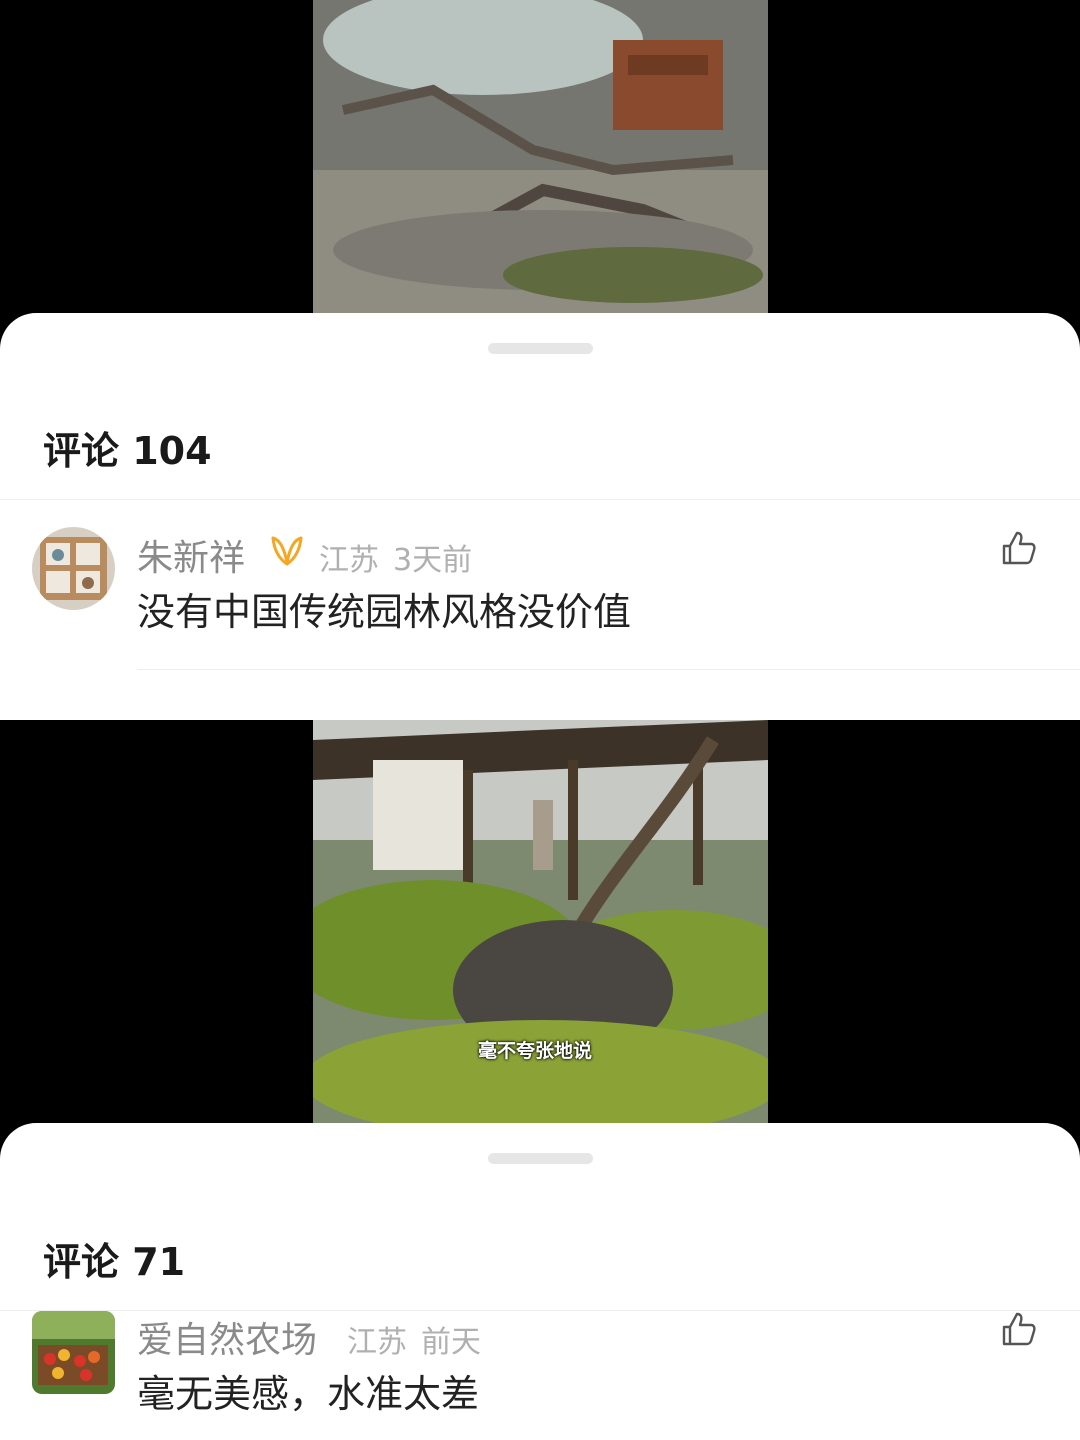 The height and width of the screenshot is (1440, 1080). What do you see at coordinates (114, 1262) in the screenshot?
I see `comments-title: 评论 71` at bounding box center [114, 1262].